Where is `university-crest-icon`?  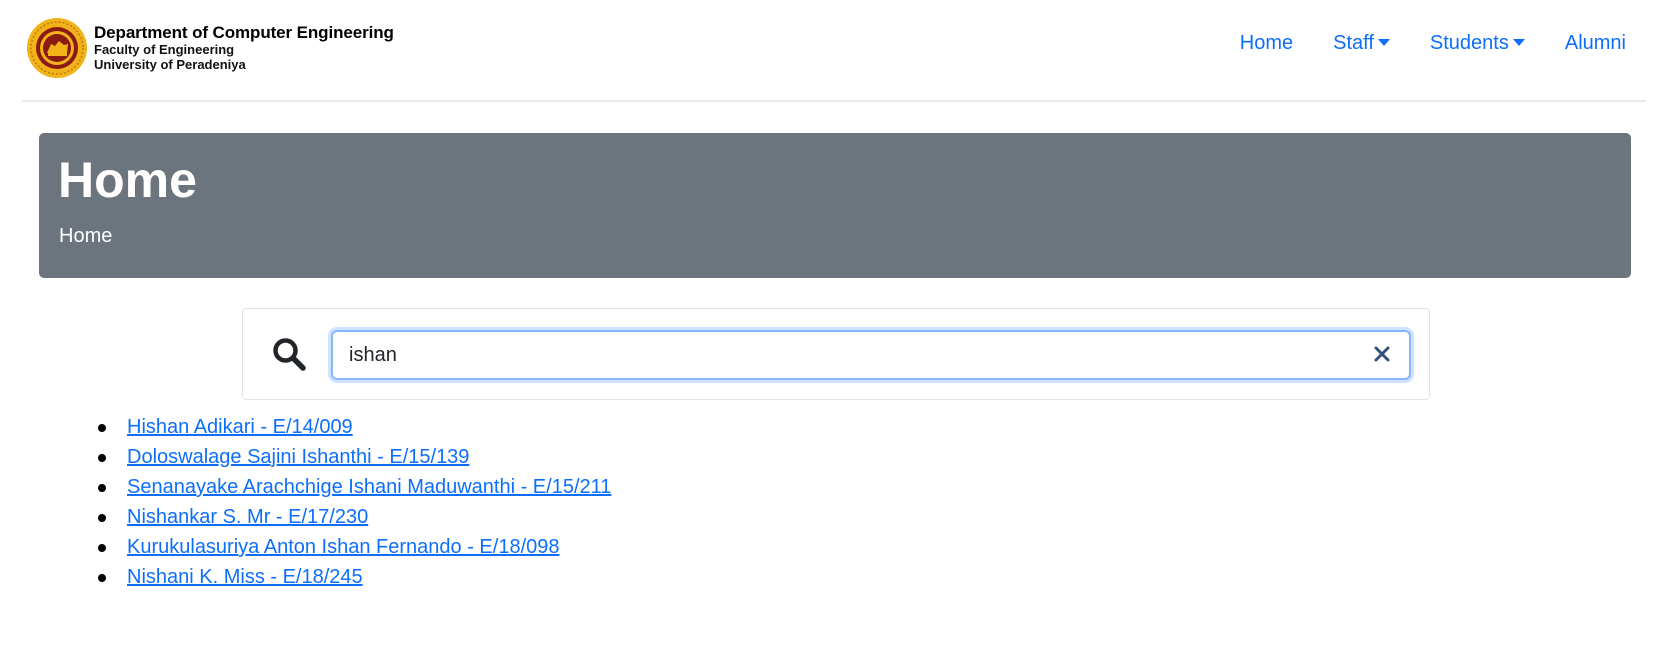 university-crest-icon is located at coordinates (57, 48).